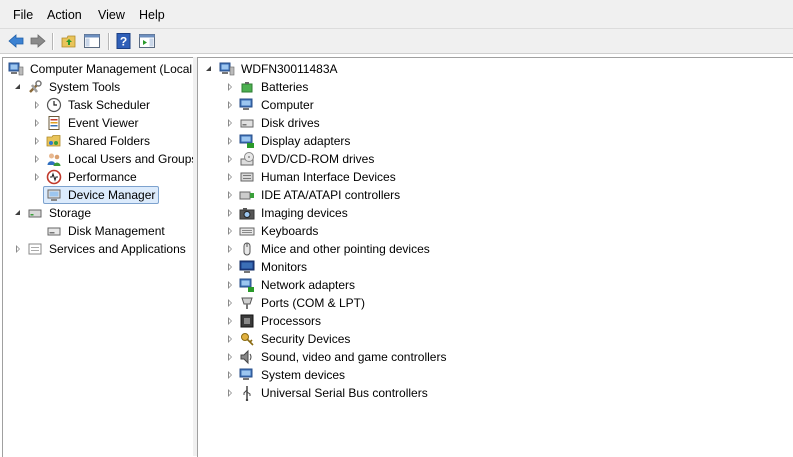  I want to click on port-icon, so click(247, 303).